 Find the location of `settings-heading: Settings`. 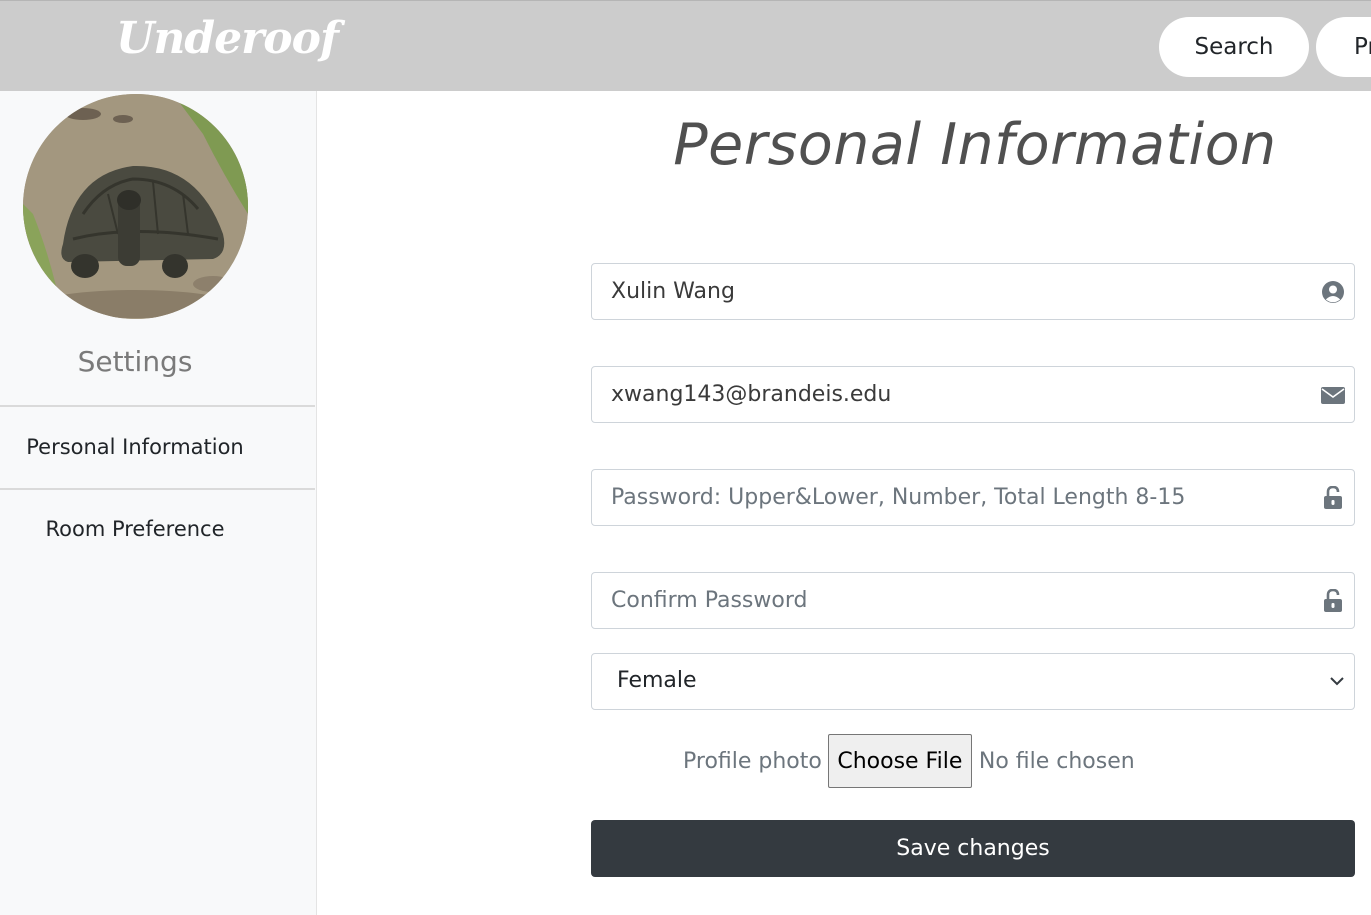

settings-heading: Settings is located at coordinates (135, 361).